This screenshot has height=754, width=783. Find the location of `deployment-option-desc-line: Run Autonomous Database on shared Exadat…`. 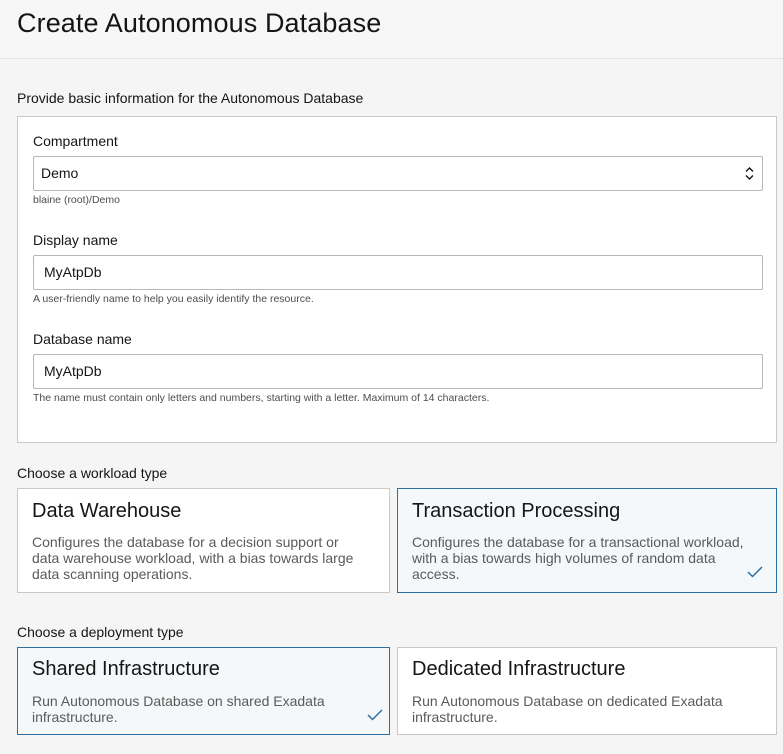

deployment-option-desc-line: Run Autonomous Database on shared Exadat… is located at coordinates (178, 701).